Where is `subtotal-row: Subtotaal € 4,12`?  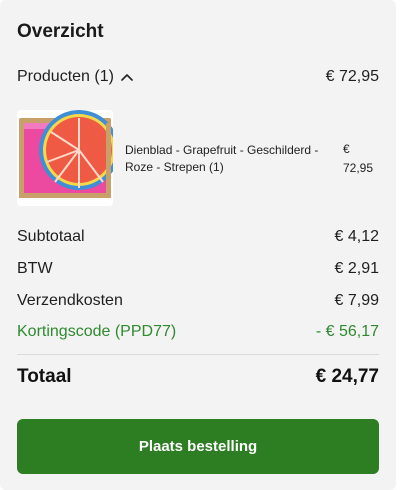 subtotal-row: Subtotaal € 4,12 is located at coordinates (198, 237).